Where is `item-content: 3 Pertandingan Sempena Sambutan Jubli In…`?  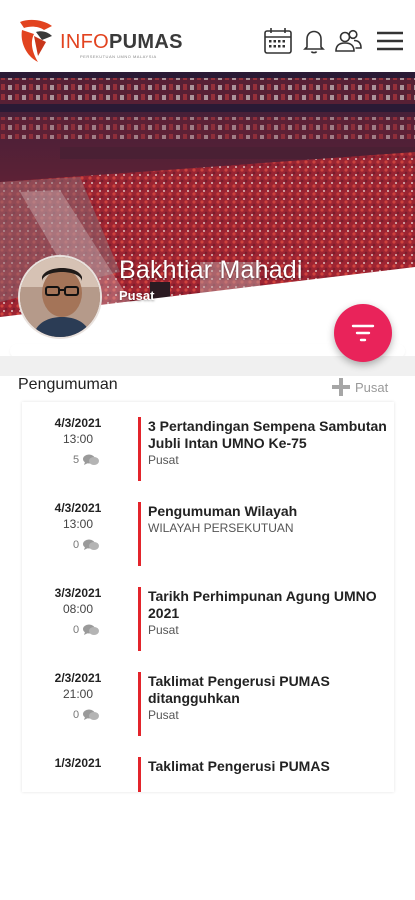 item-content: 3 Pertandingan Sempena Sambutan Jubli In… is located at coordinates (268, 442).